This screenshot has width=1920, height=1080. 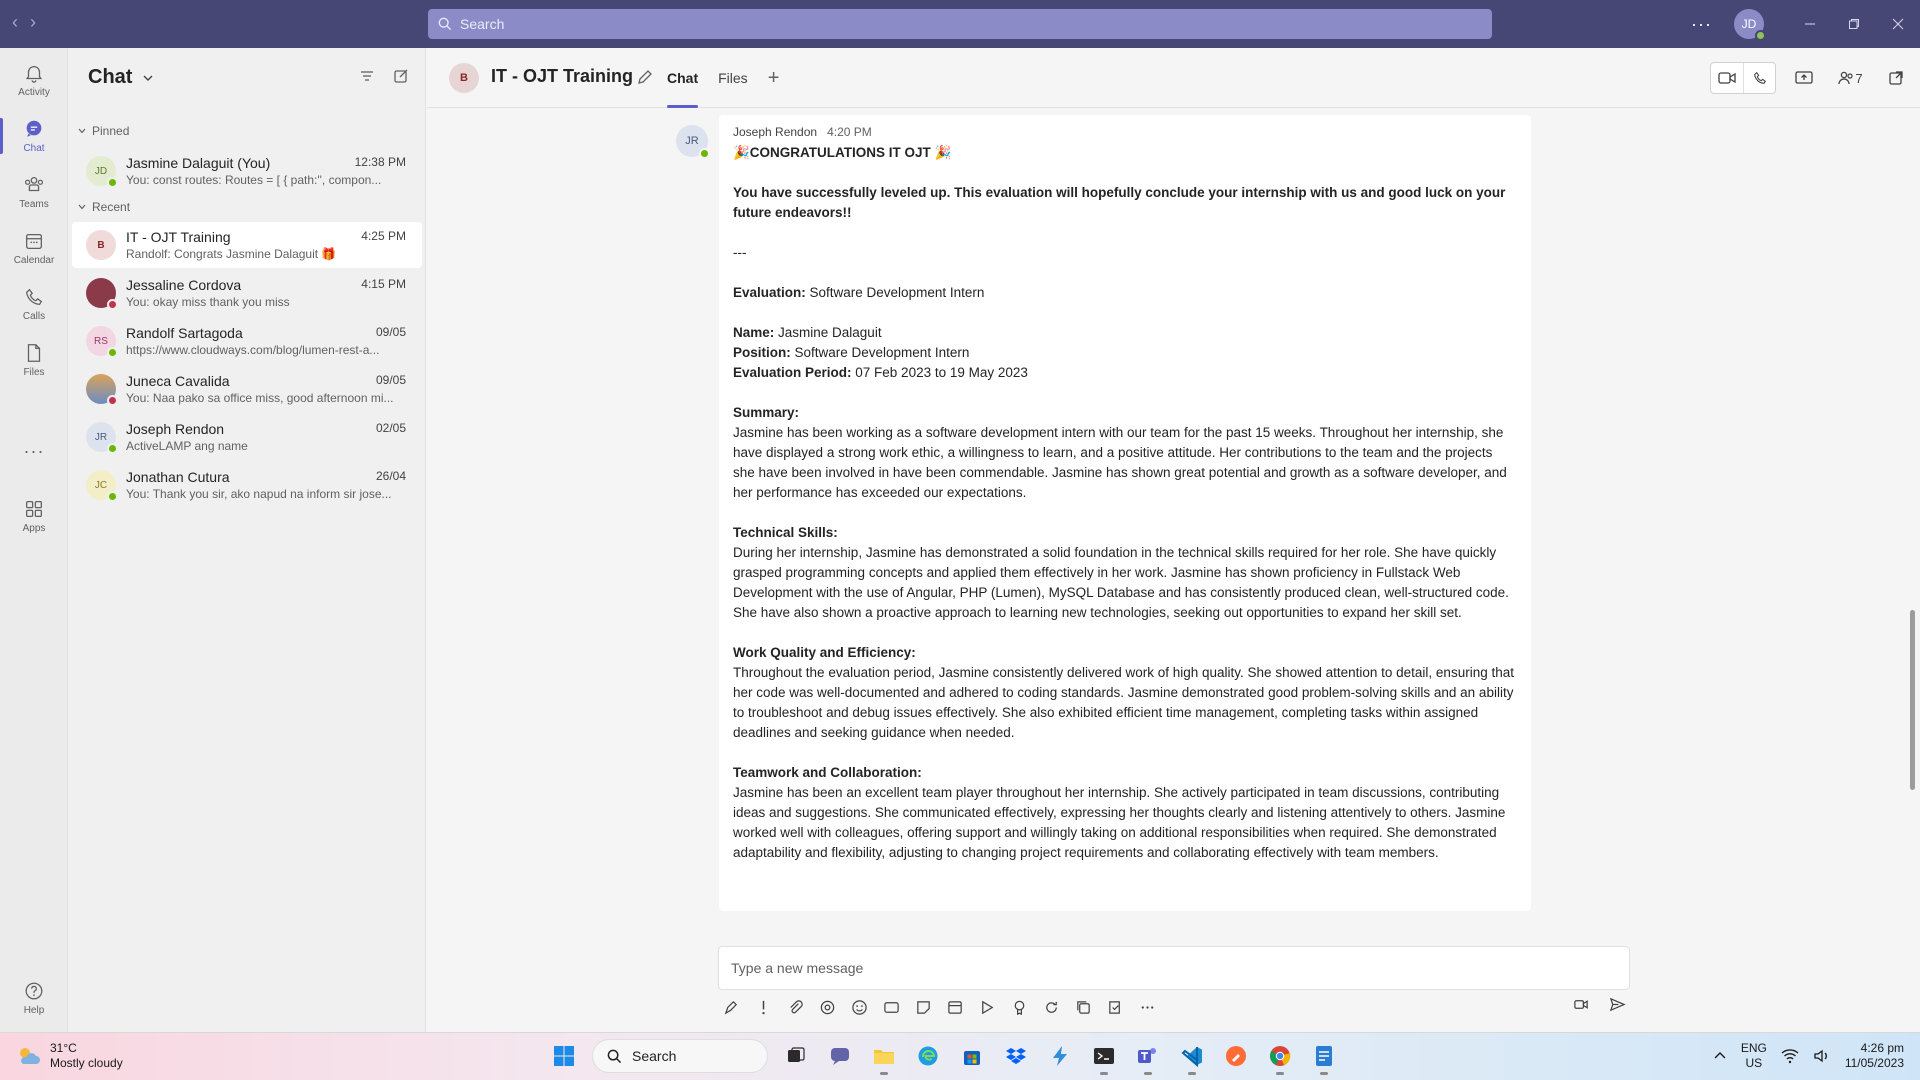 I want to click on approvals-button, so click(x=1115, y=1007).